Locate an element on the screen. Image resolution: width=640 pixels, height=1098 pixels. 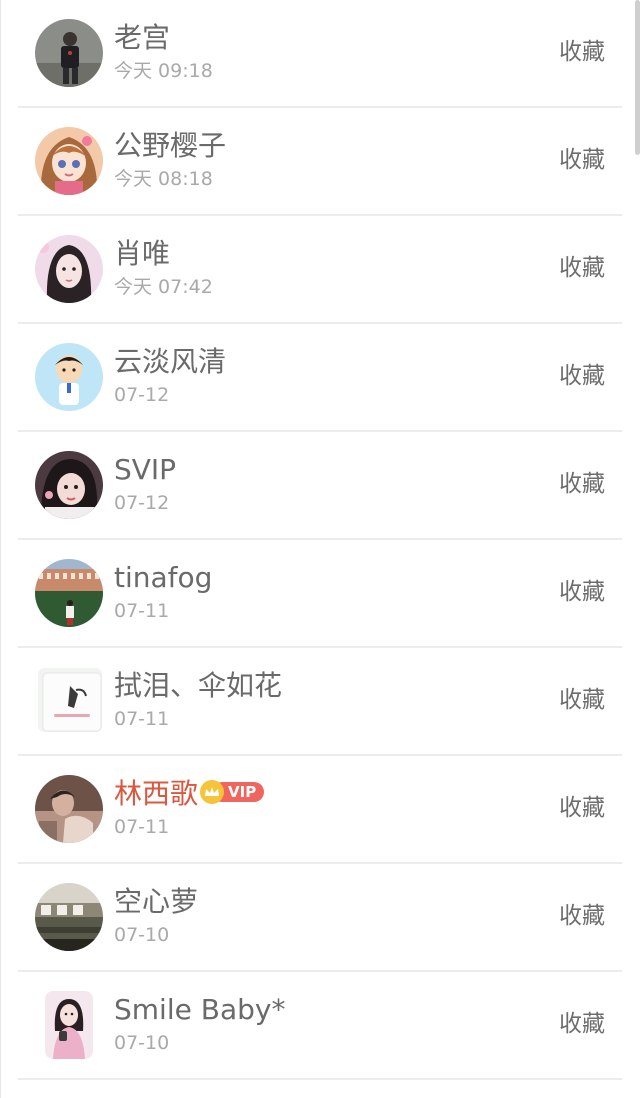
avatar-anime-girl-icon is located at coordinates (69, 161).